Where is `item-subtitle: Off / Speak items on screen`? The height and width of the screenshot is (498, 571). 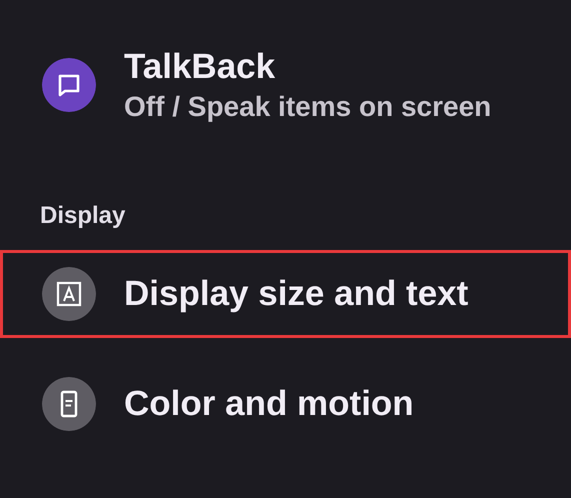 item-subtitle: Off / Speak items on screen is located at coordinates (308, 107).